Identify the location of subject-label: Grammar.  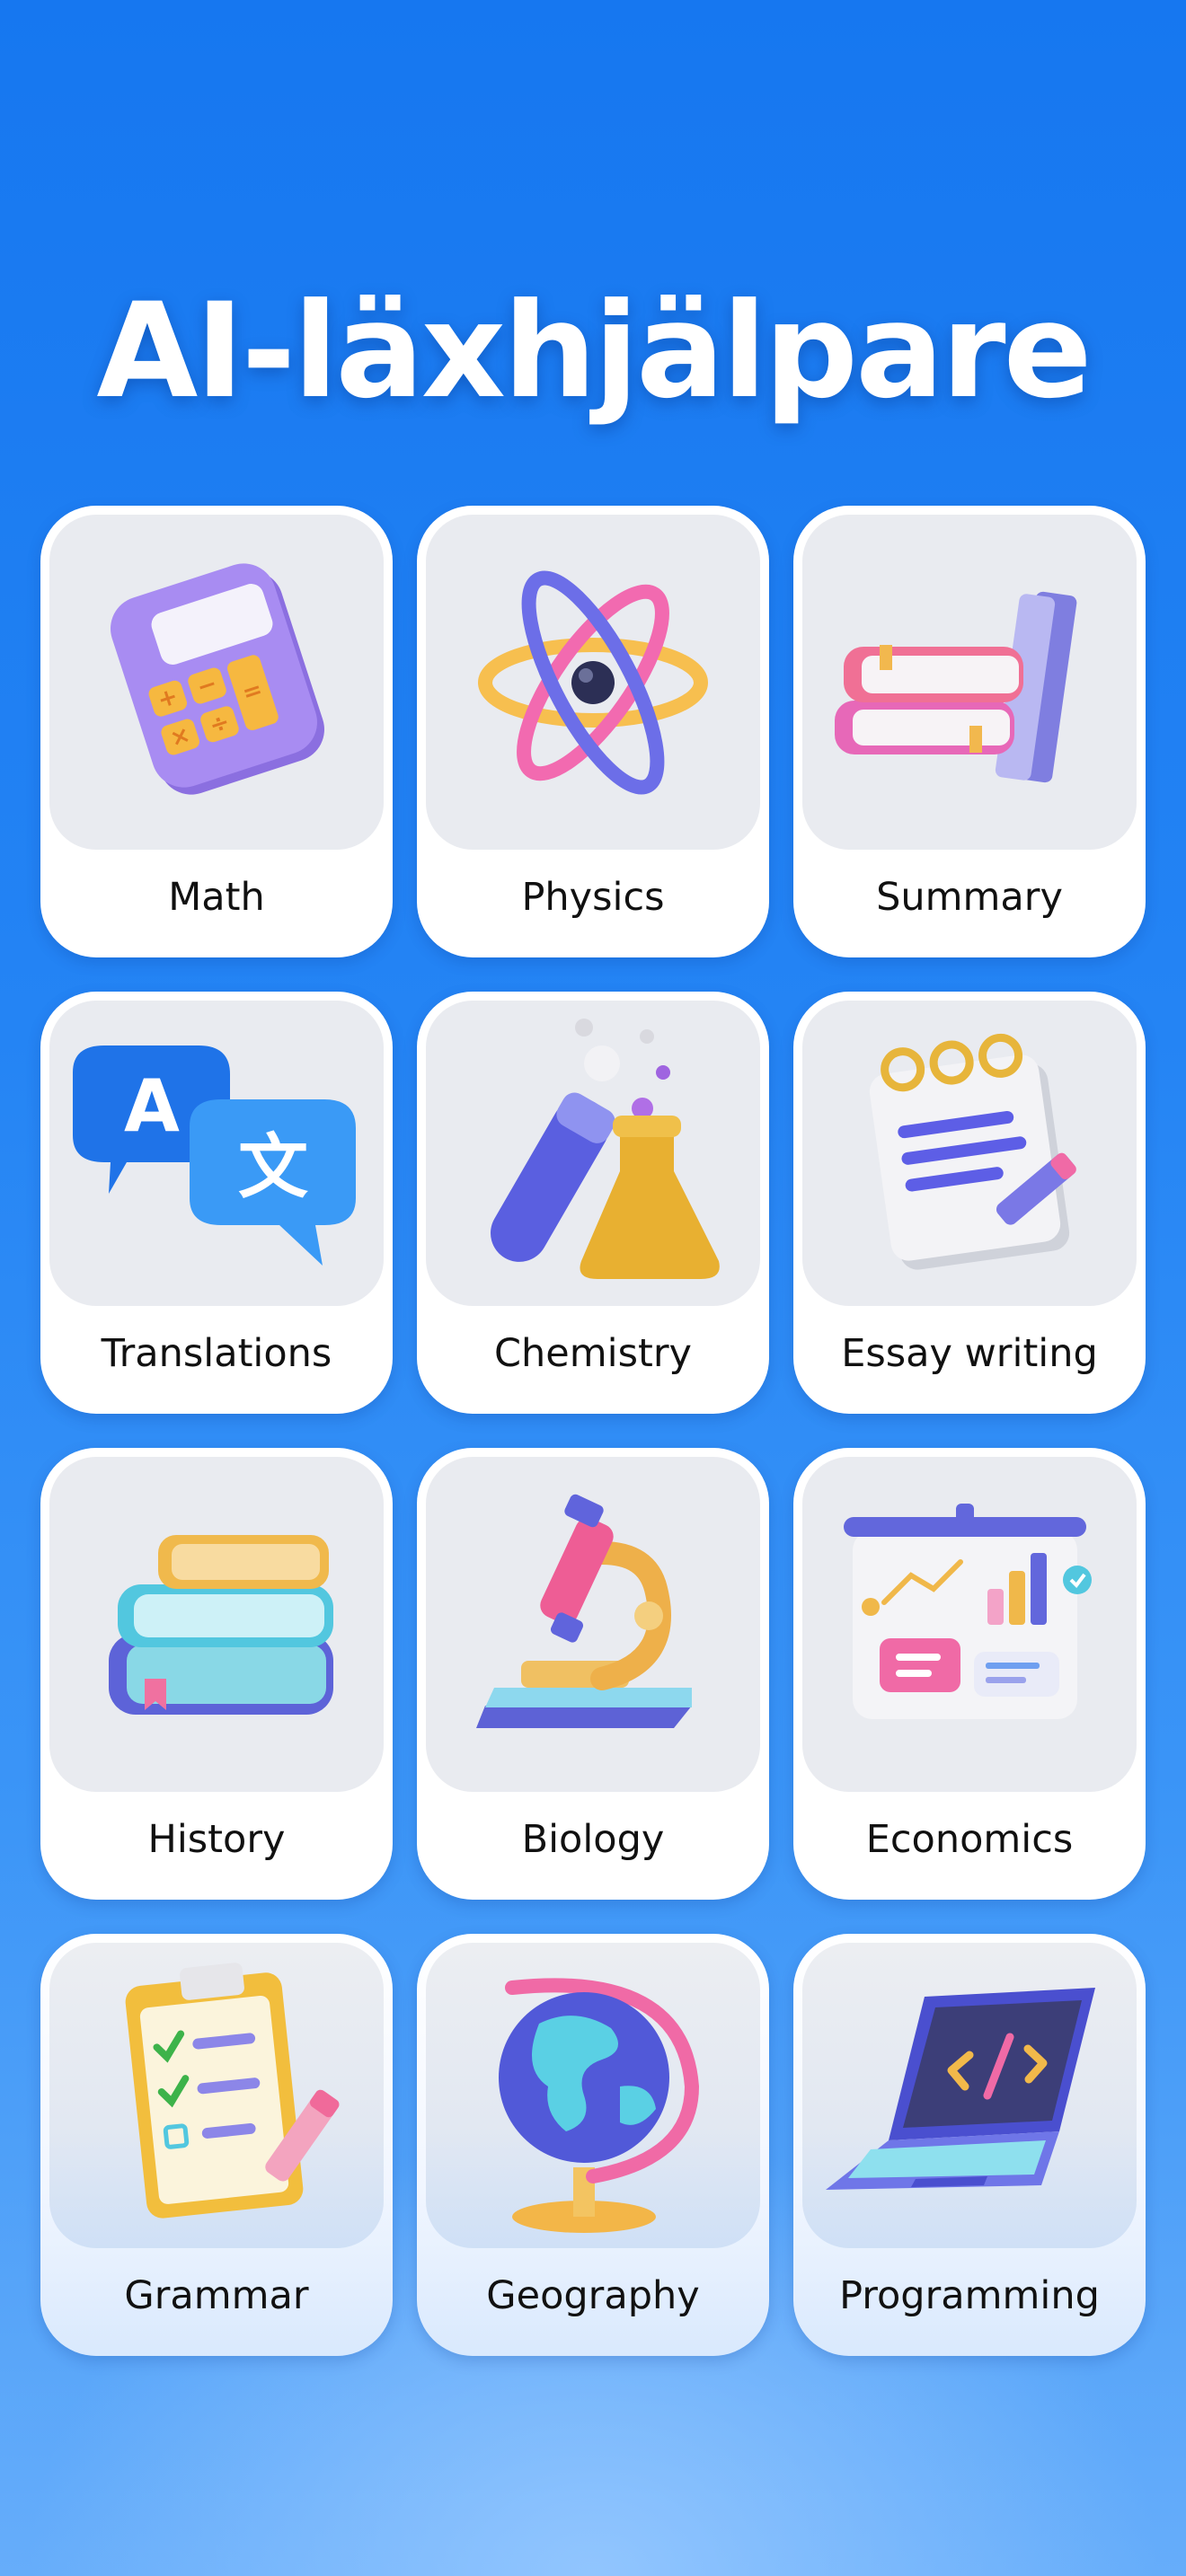
(216, 2295).